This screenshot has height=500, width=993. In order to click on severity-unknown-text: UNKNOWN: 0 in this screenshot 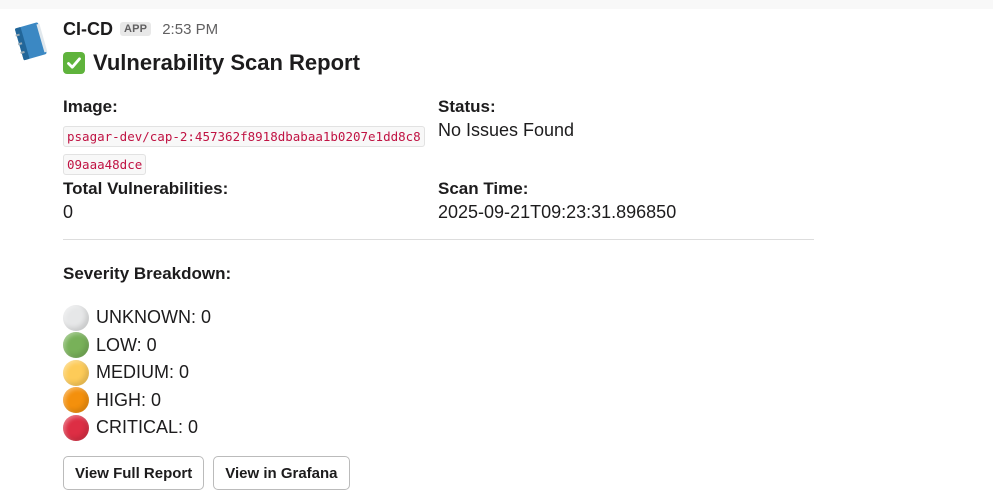, I will do `click(154, 317)`.